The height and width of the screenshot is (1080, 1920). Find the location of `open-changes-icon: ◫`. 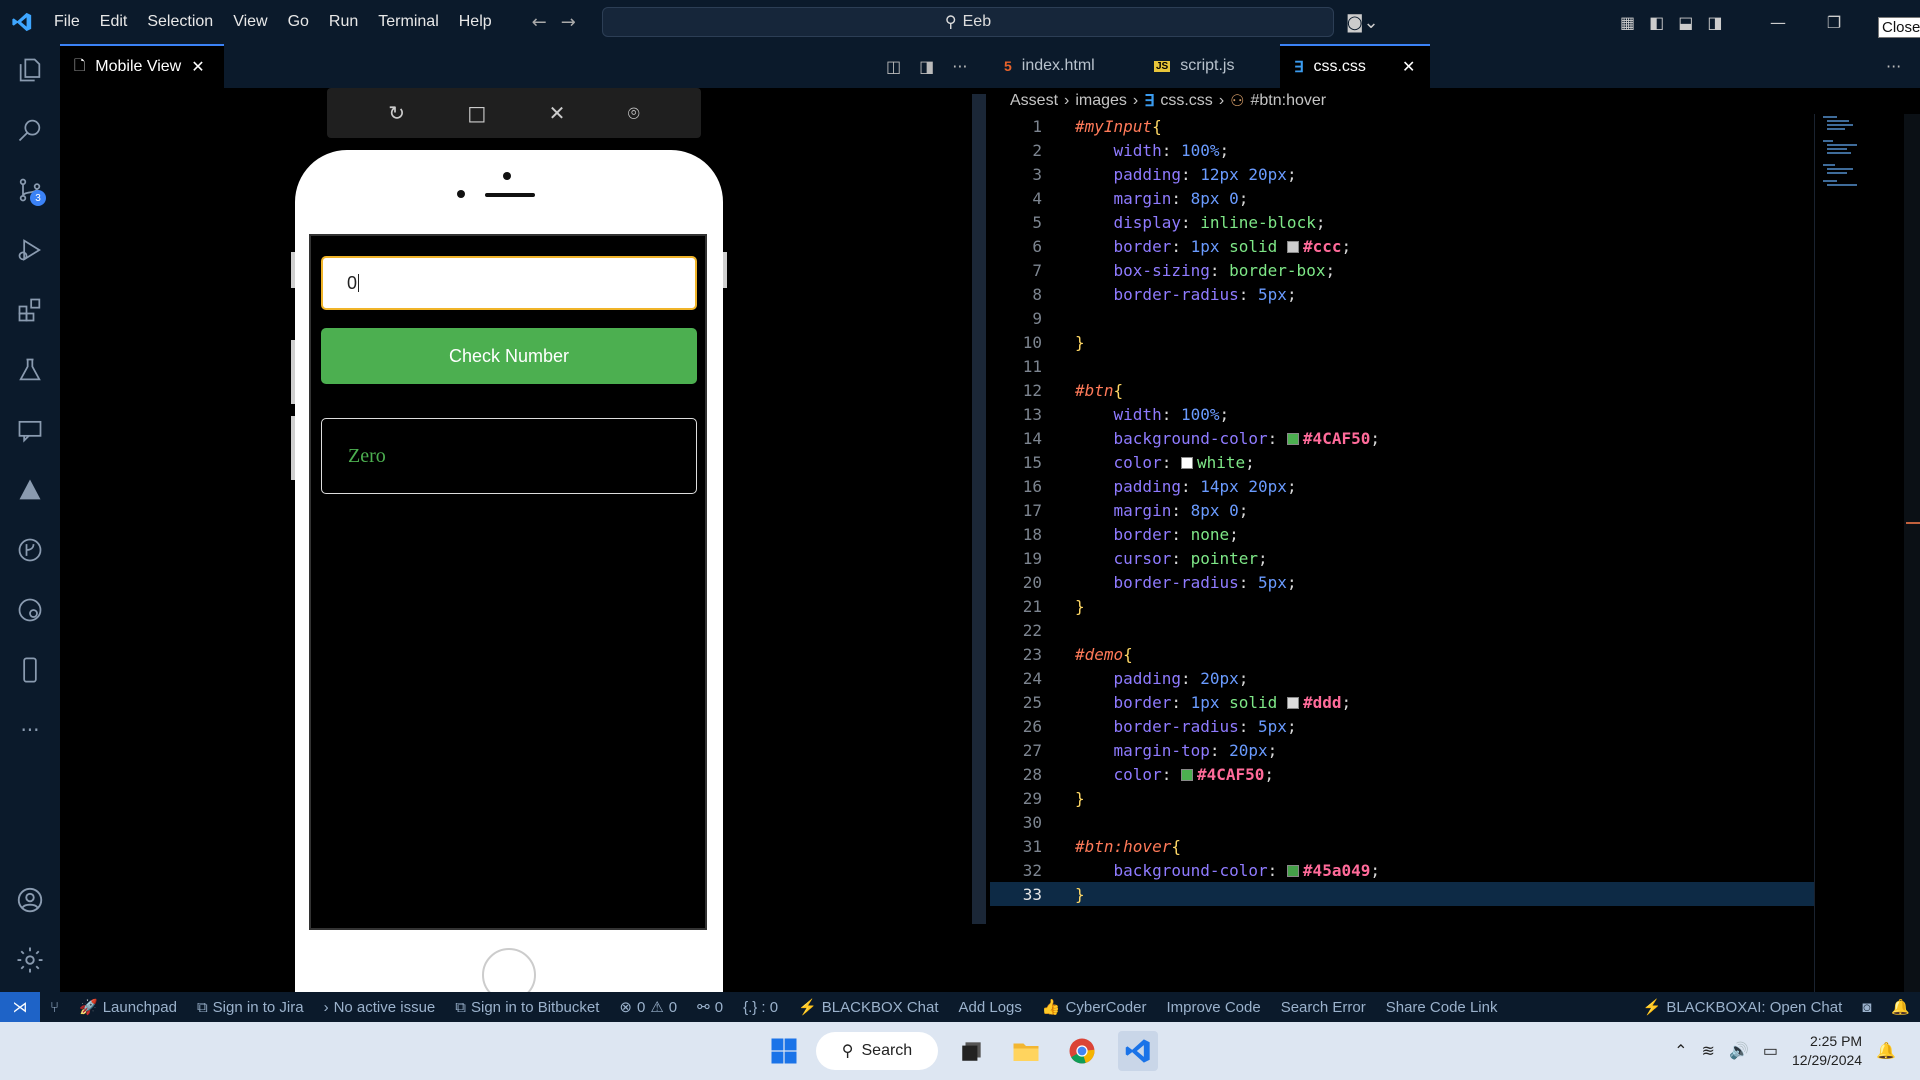

open-changes-icon: ◫ is located at coordinates (893, 66).